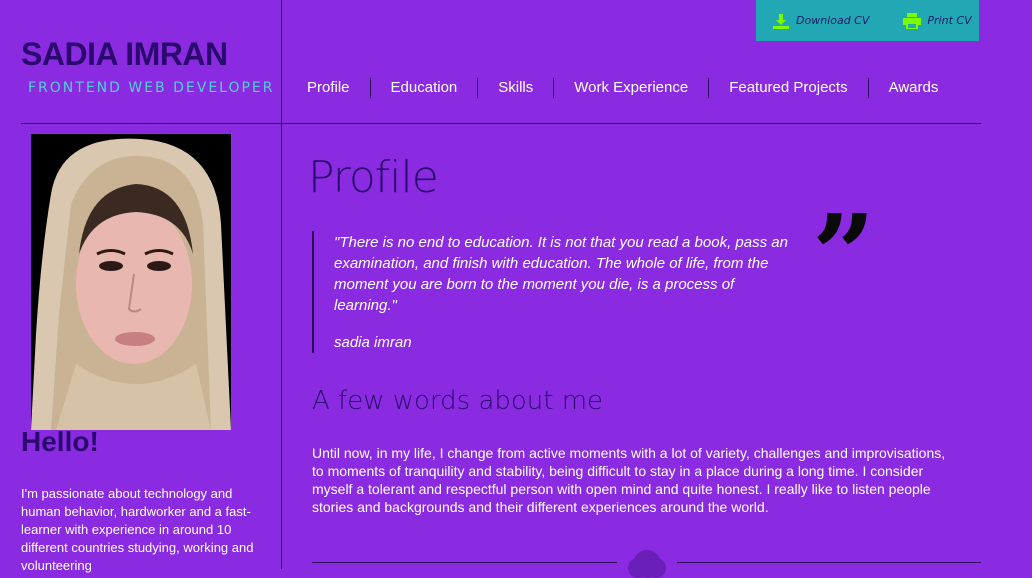 The image size is (1032, 578). I want to click on download-icon, so click(781, 21).